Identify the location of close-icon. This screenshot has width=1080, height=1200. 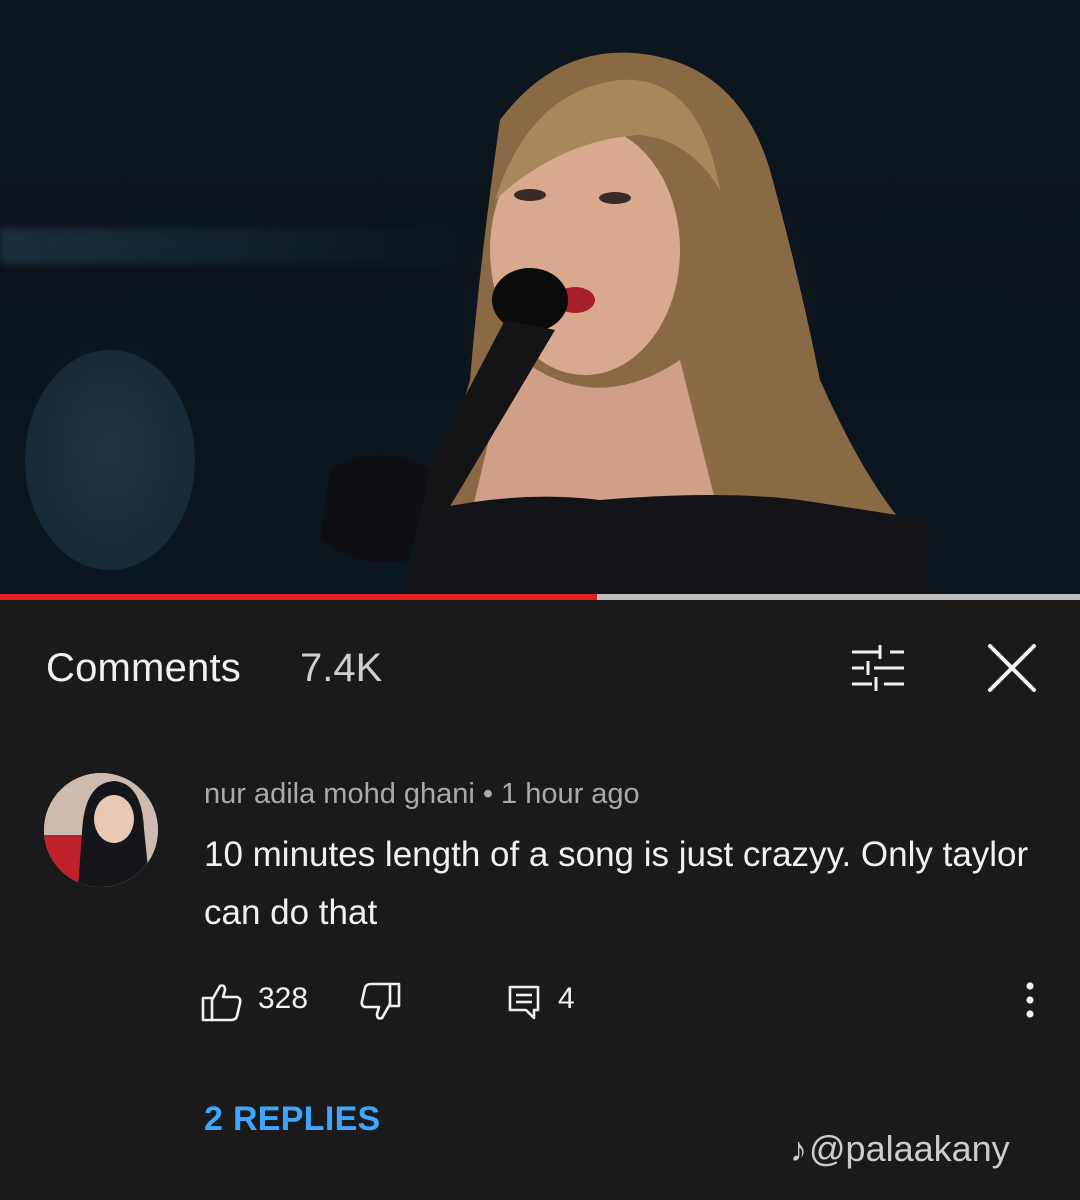
(1012, 668).